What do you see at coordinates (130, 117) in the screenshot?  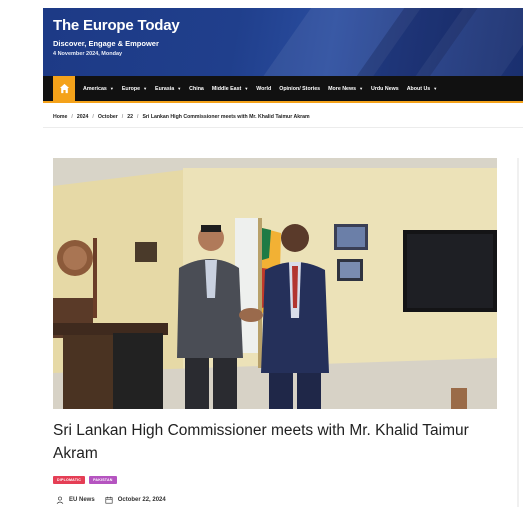 I see `breadcrumb-day: 22` at bounding box center [130, 117].